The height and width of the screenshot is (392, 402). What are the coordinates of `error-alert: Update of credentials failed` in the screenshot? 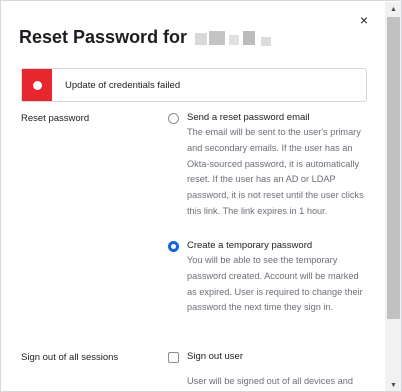 It's located at (194, 85).